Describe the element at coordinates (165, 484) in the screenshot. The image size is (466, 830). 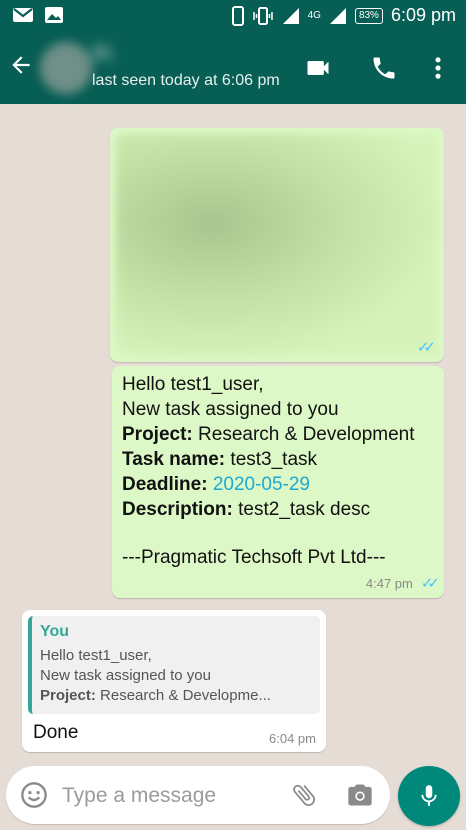
I see `deadline-label: Deadline:` at that location.